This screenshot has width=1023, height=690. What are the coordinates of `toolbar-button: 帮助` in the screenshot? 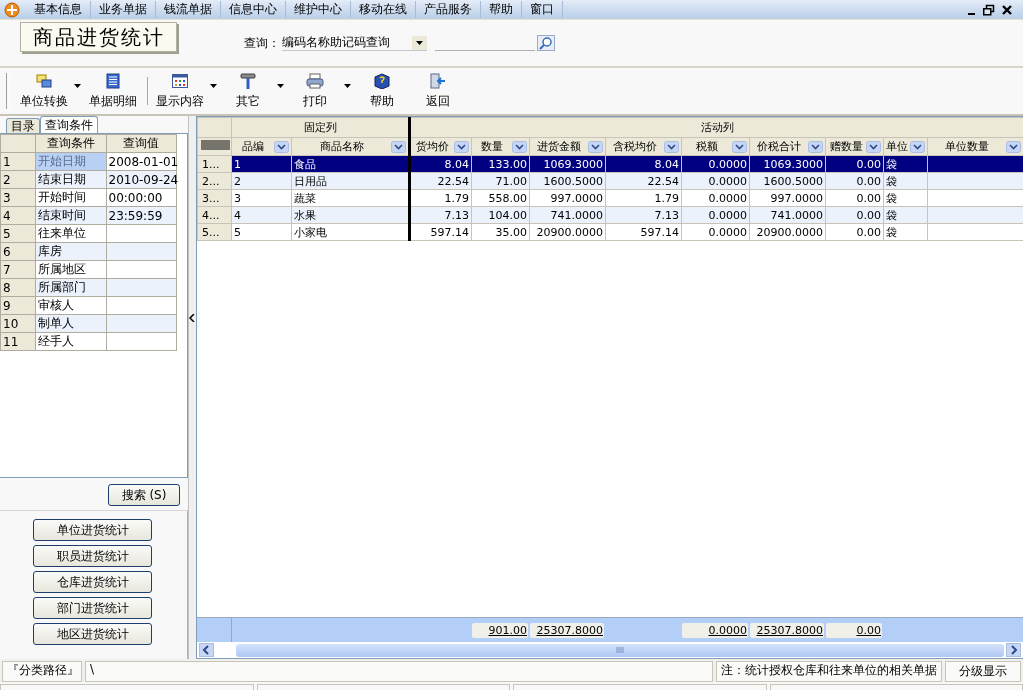 It's located at (382, 91).